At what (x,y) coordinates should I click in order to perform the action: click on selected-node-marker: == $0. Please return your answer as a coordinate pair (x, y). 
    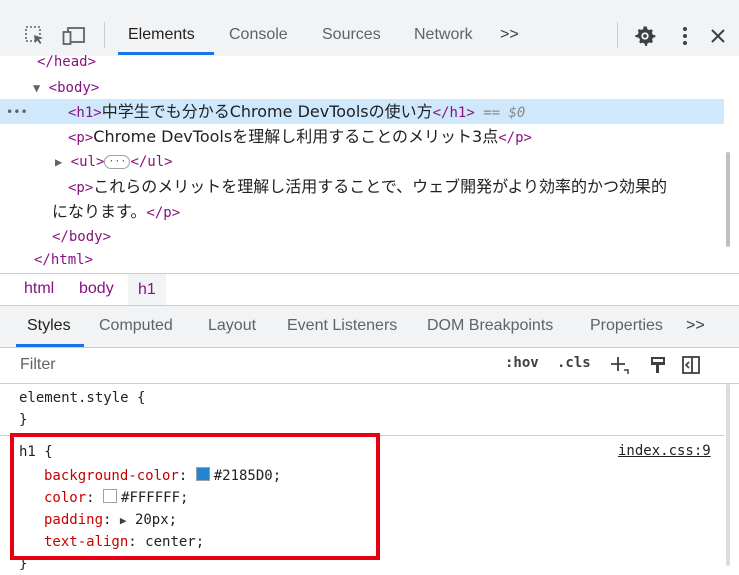
    Looking at the image, I should click on (500, 113).